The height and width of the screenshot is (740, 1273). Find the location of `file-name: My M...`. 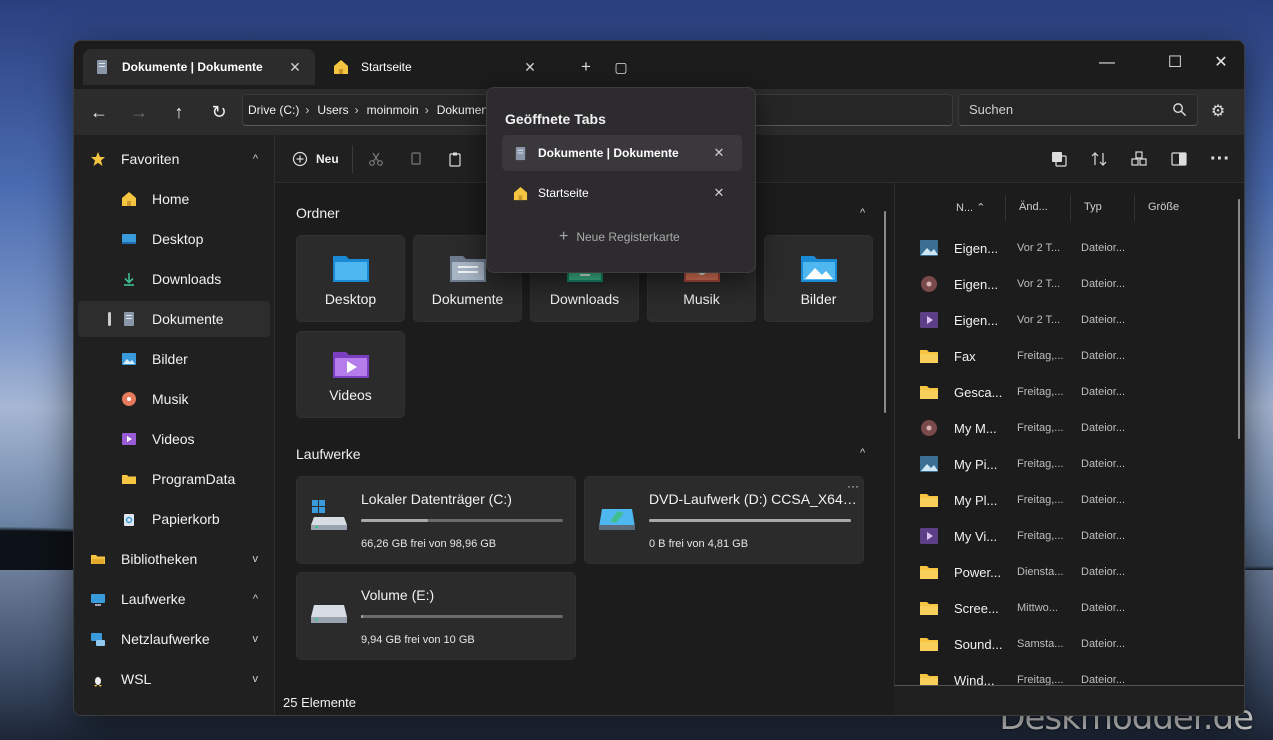

file-name: My M... is located at coordinates (975, 428).